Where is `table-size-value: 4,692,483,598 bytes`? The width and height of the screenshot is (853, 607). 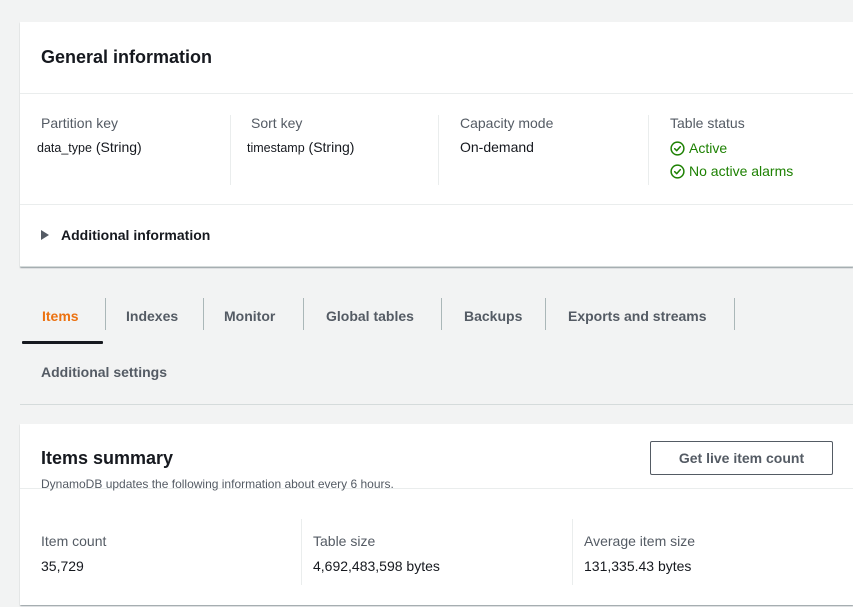
table-size-value: 4,692,483,598 bytes is located at coordinates (376, 566).